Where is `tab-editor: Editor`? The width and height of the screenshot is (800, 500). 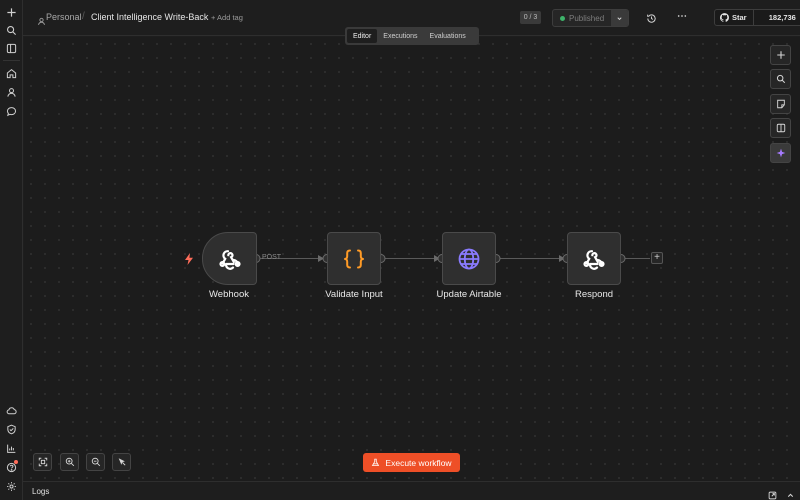
tab-editor: Editor is located at coordinates (362, 36).